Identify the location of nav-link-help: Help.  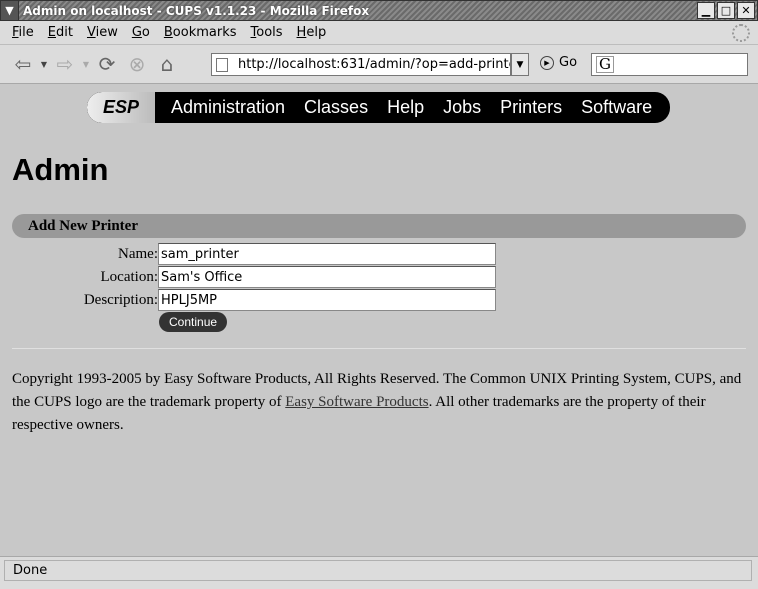
(405, 107).